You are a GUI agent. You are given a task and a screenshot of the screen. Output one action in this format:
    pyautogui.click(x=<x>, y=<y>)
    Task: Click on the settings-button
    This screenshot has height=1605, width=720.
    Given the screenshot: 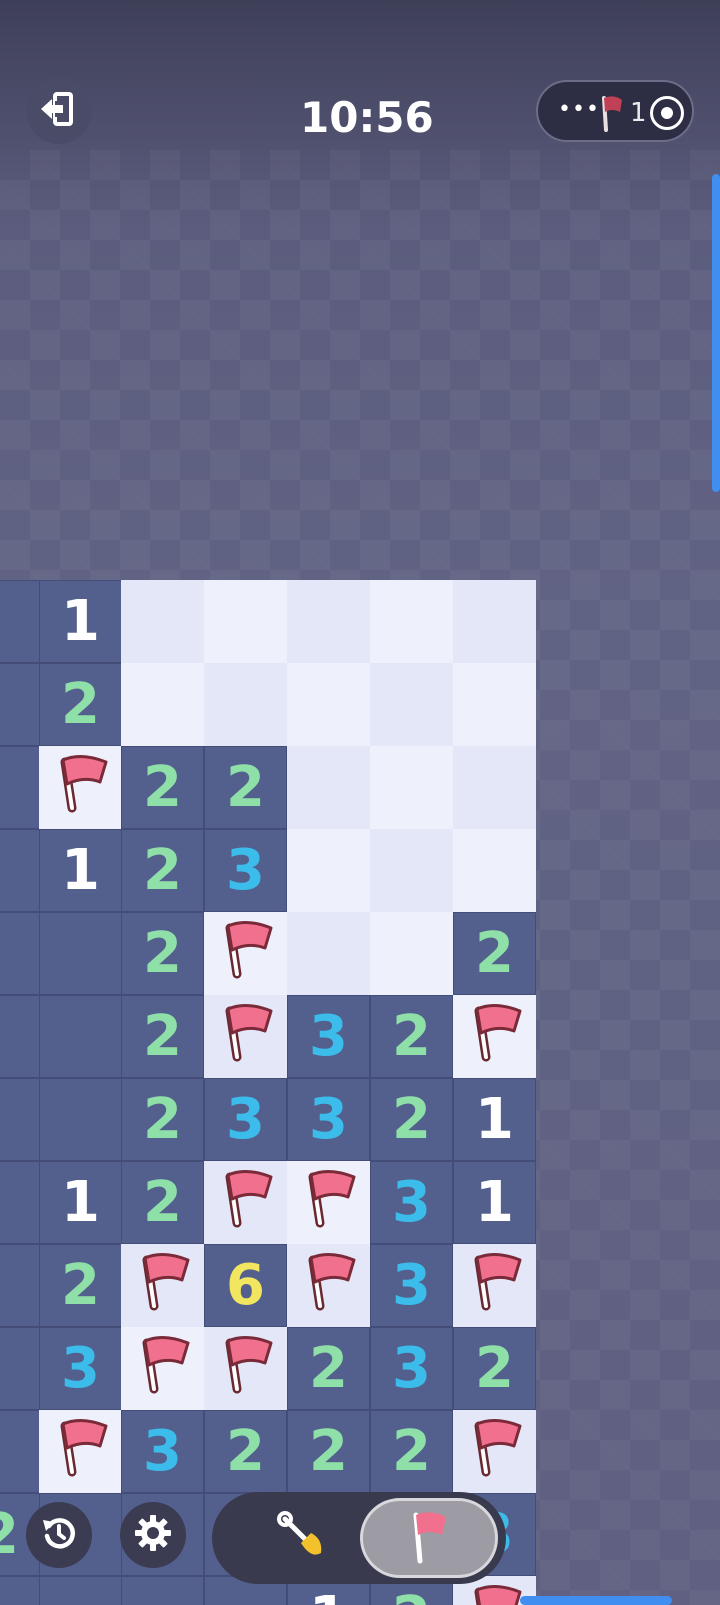 What is the action you would take?
    pyautogui.click(x=153, y=1535)
    